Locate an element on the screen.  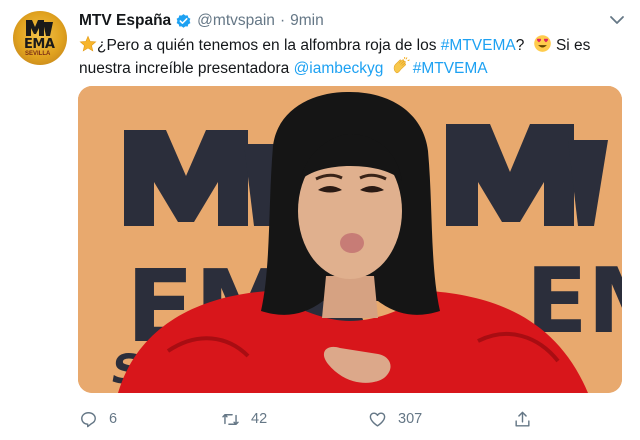
heart-icon is located at coordinates (377, 419).